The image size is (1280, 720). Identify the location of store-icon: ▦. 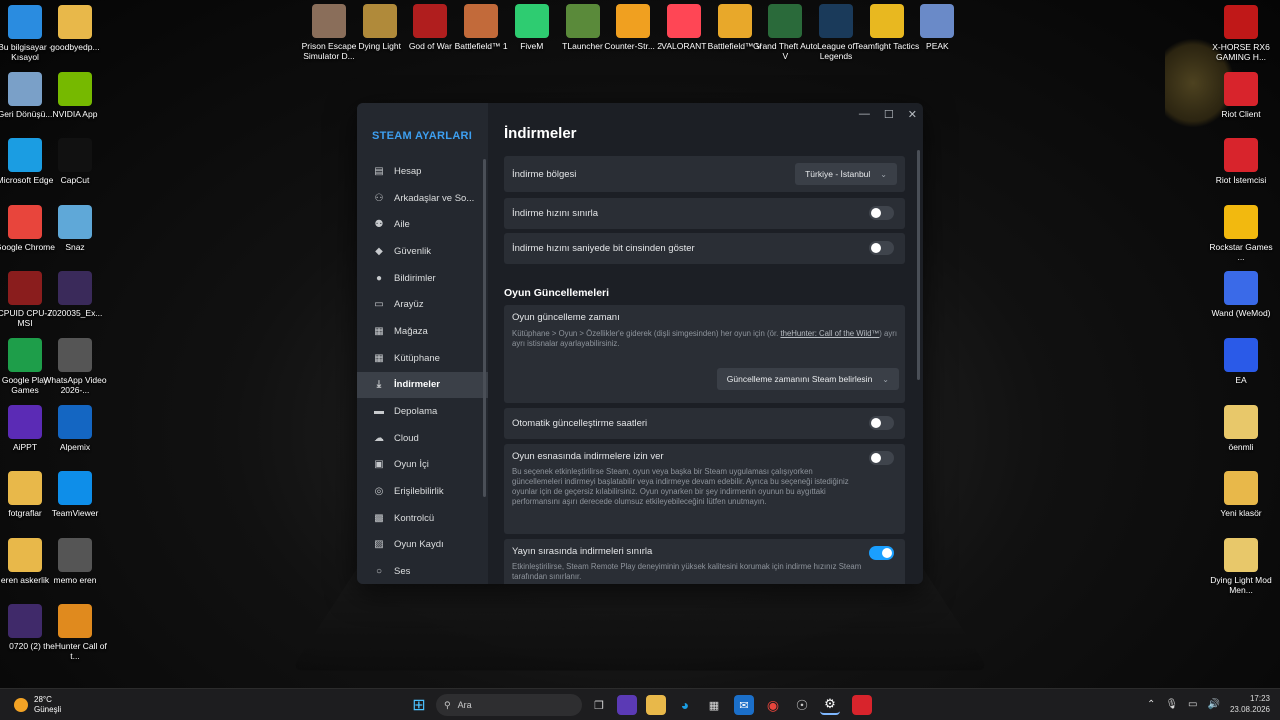
(714, 705).